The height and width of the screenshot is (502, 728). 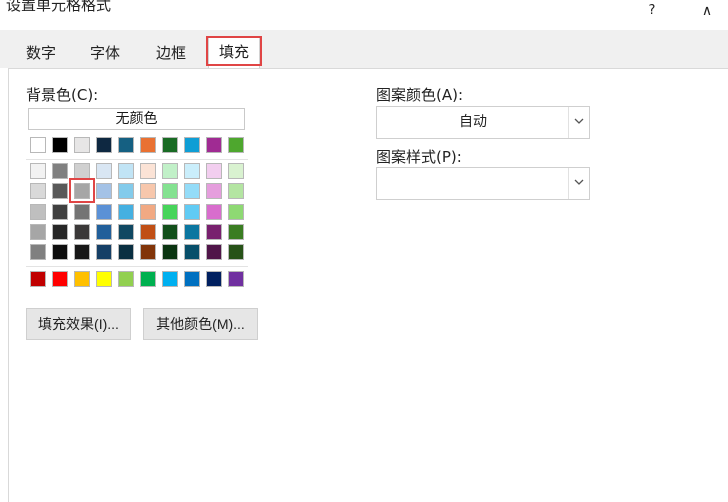 I want to click on pattern-style-dropdown, so click(x=483, y=183).